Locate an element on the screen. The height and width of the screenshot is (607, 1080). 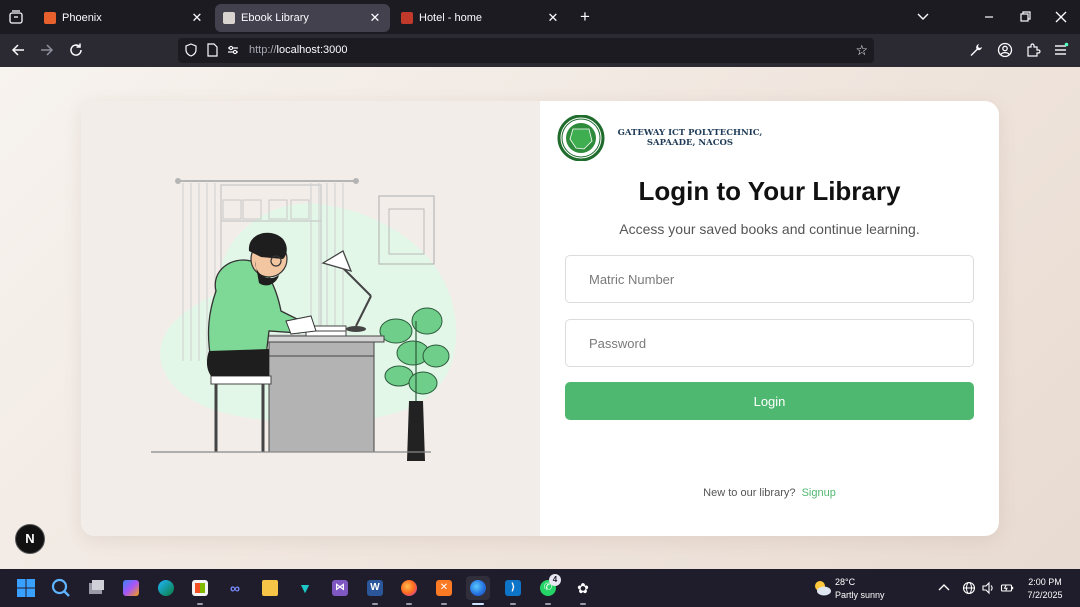
globe-icon is located at coordinates (969, 588).